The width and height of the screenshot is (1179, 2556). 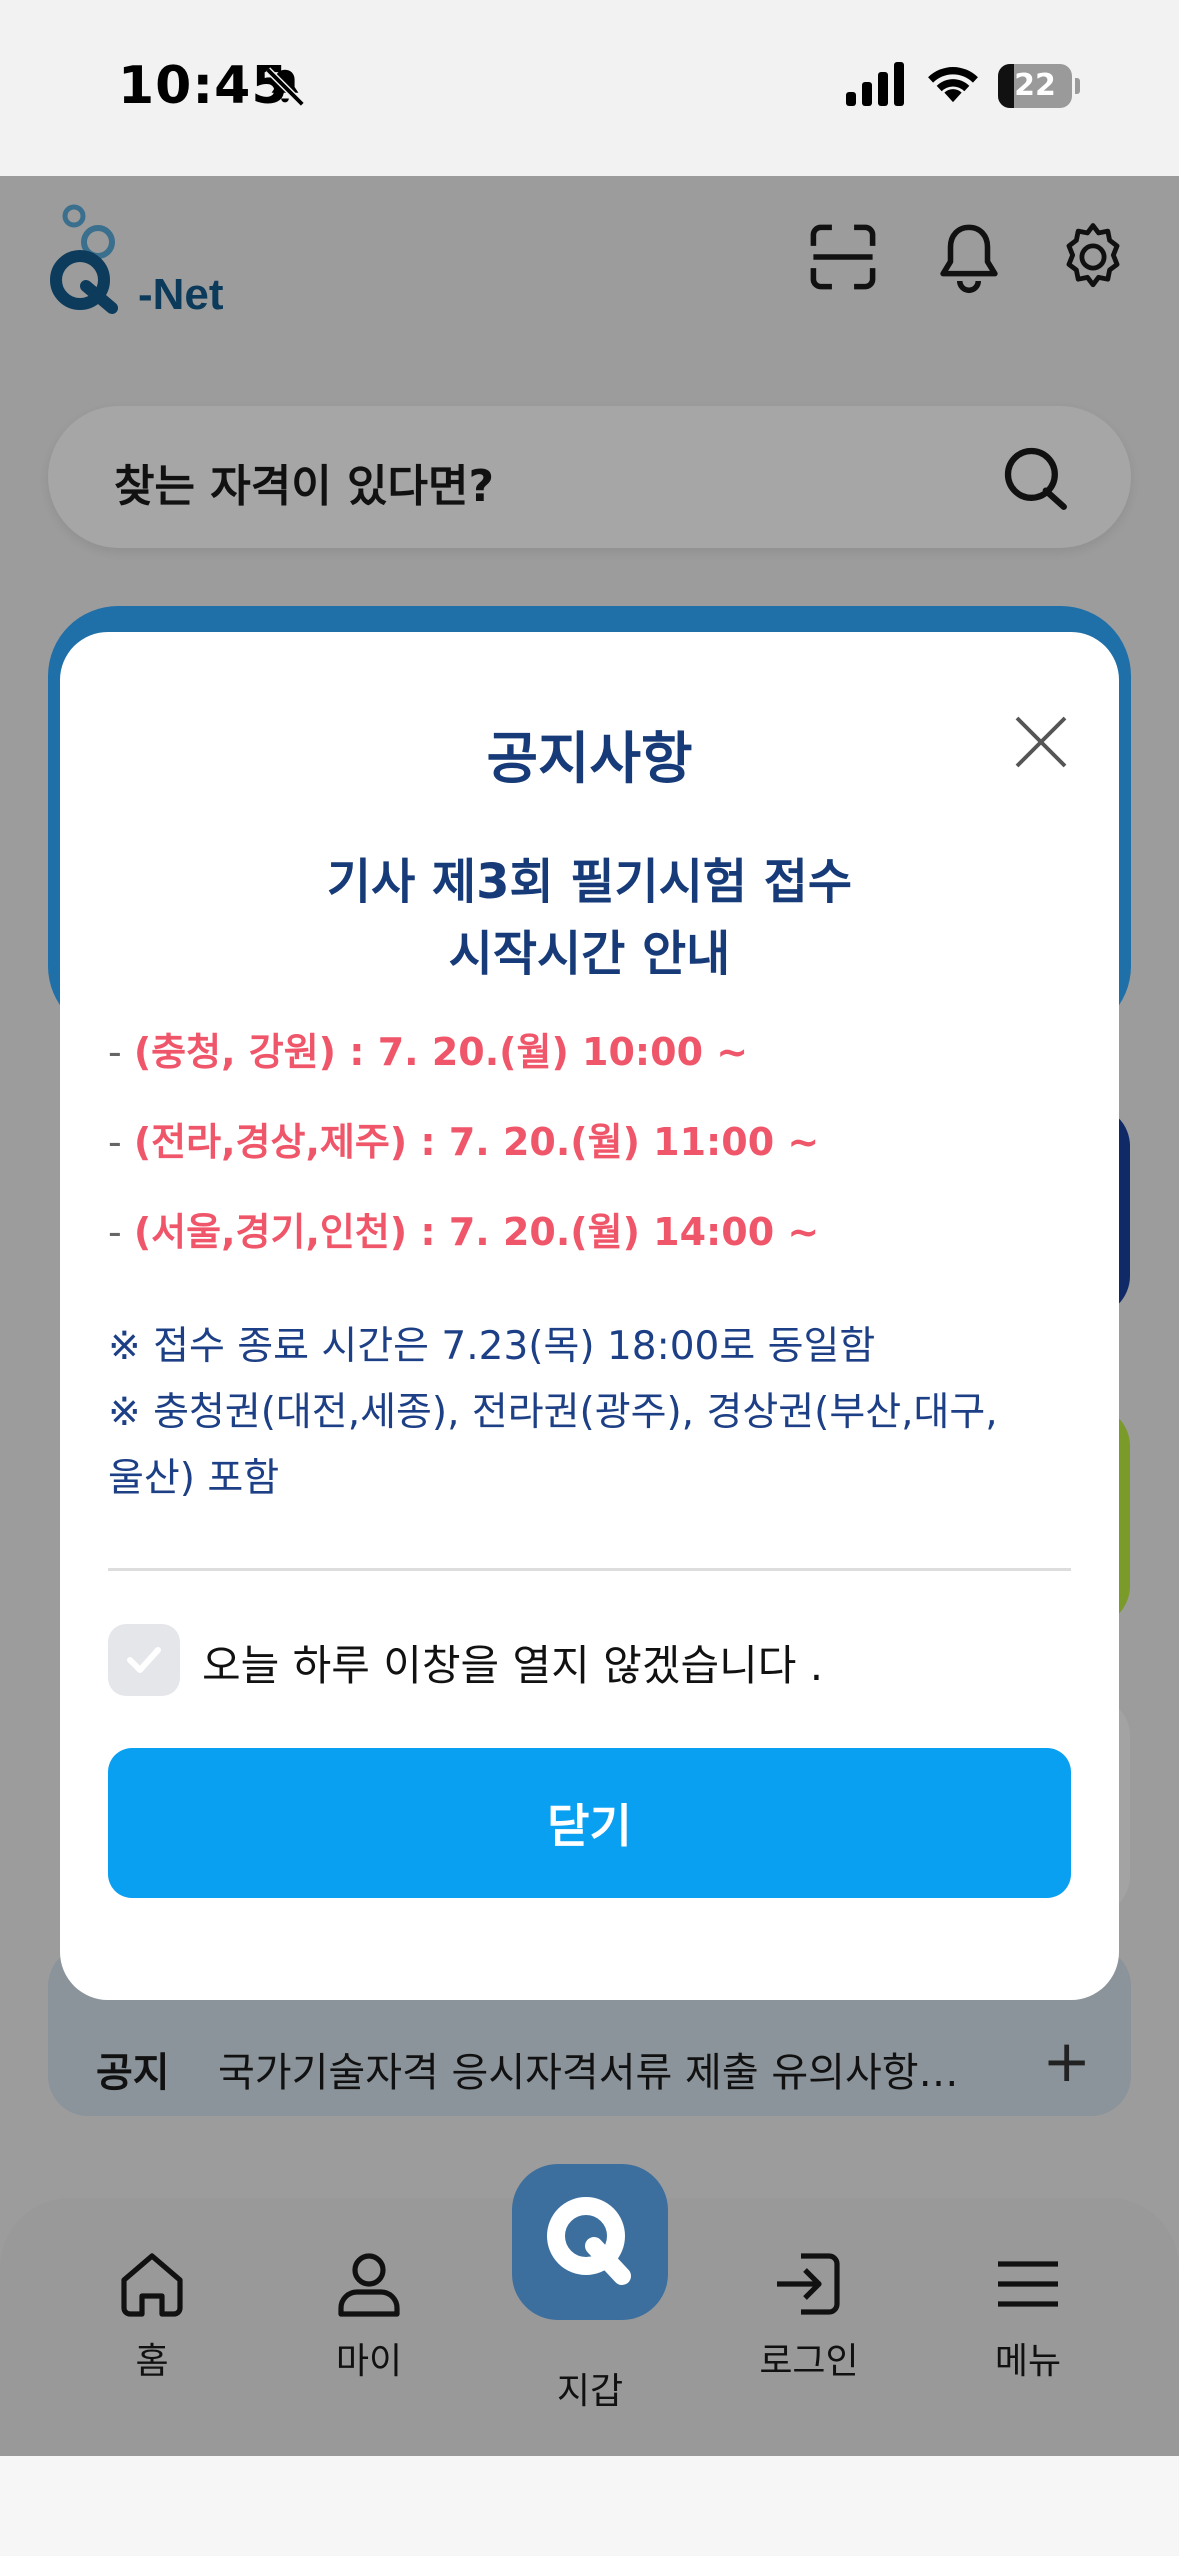 I want to click on checkmark-icon, so click(x=144, y=1660).